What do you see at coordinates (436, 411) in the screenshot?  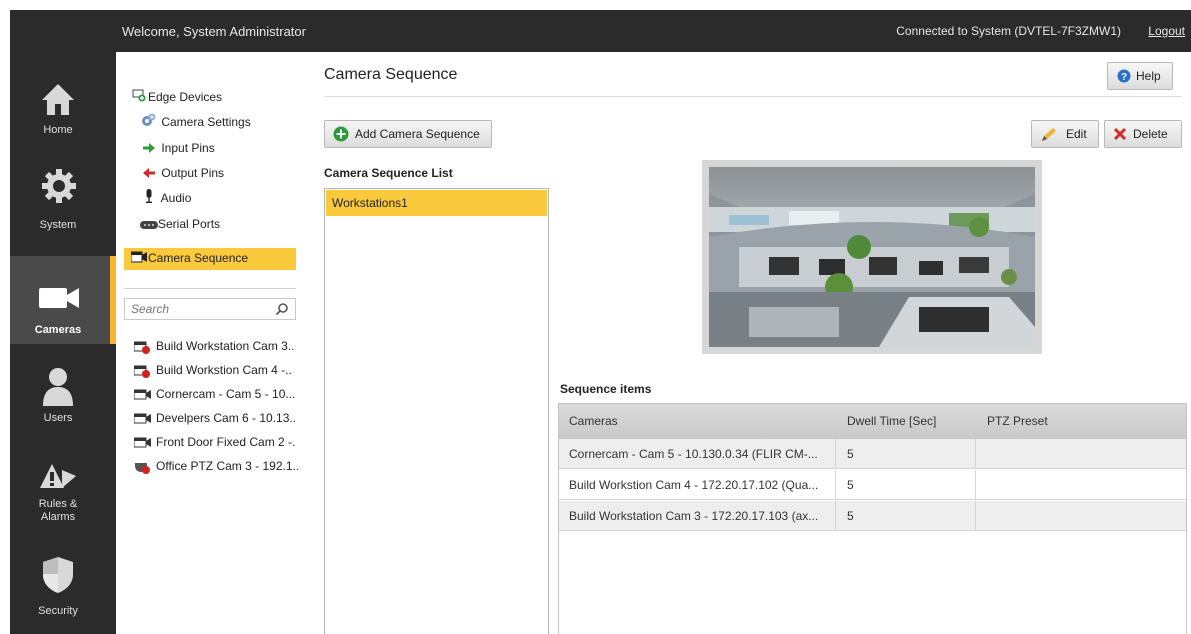 I see `sequence-list: Workstations1` at bounding box center [436, 411].